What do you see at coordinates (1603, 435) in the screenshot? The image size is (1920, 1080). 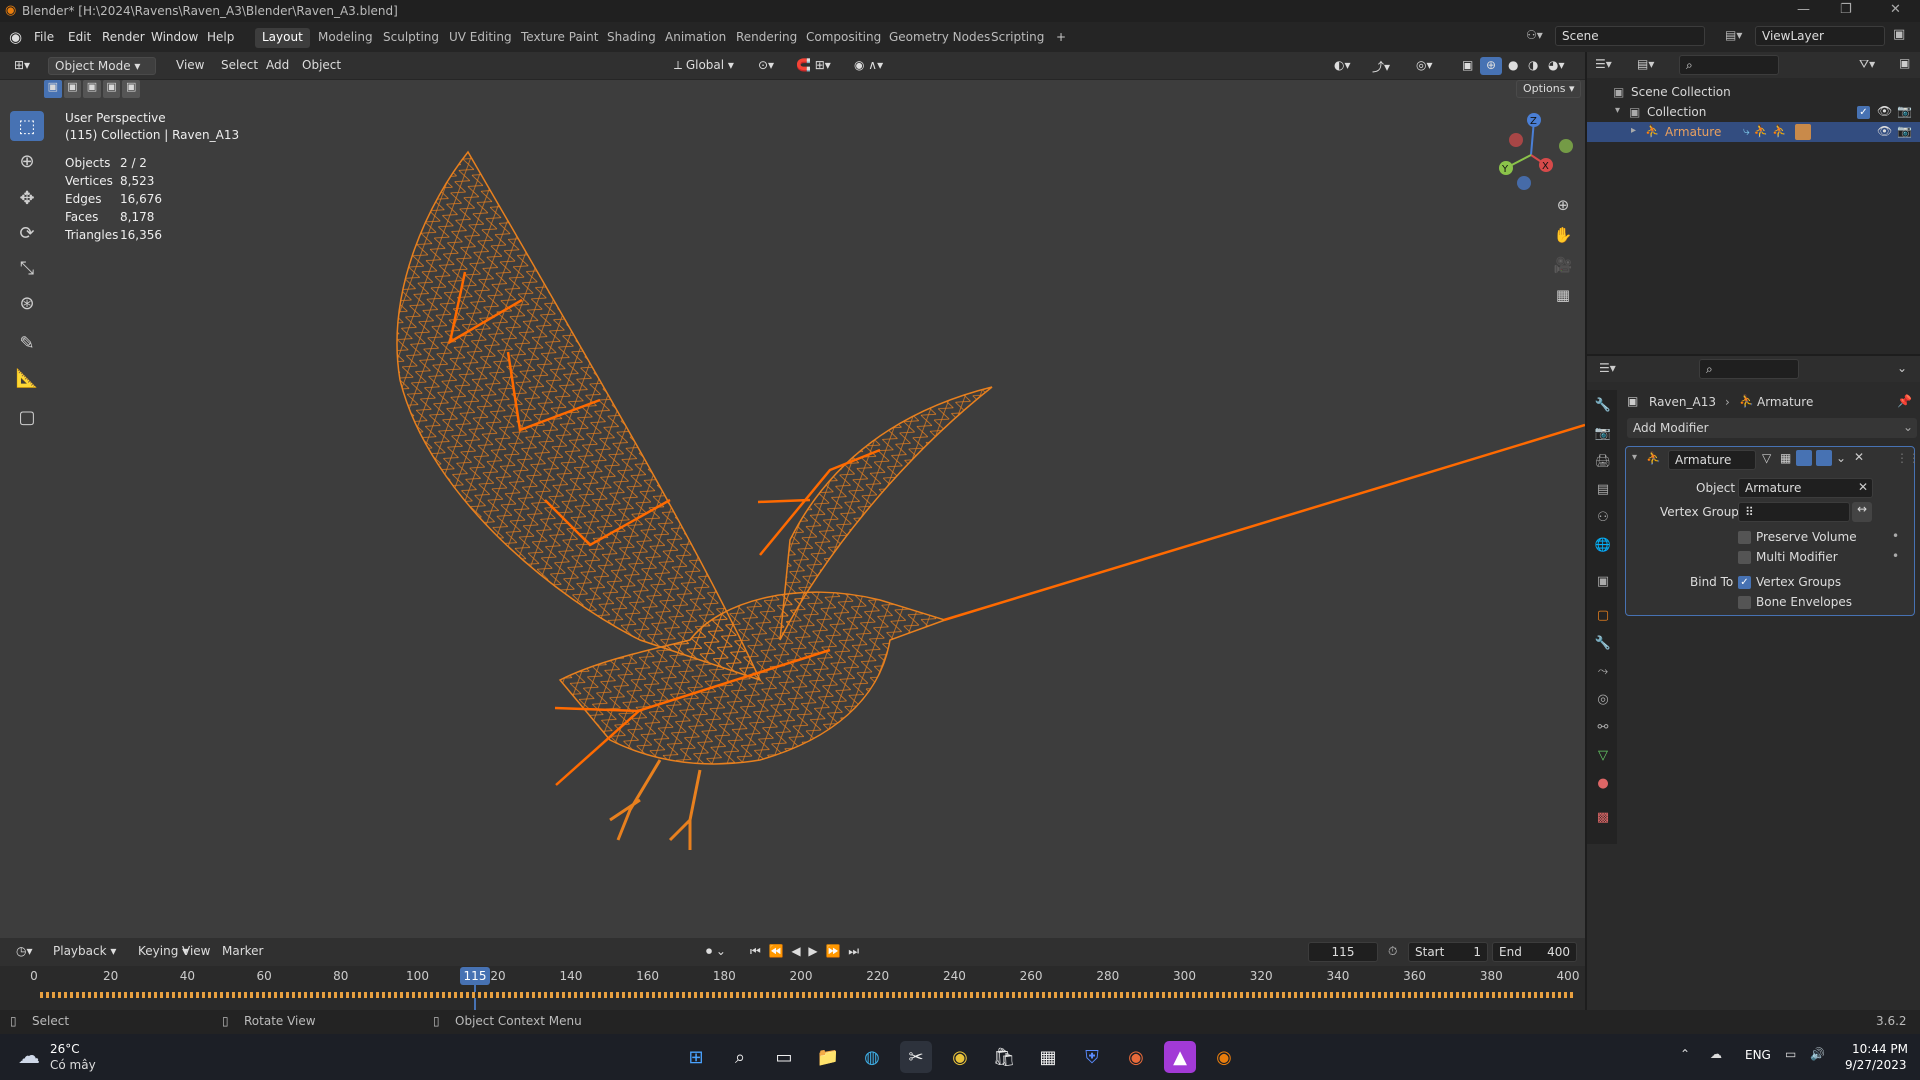 I see `render-tab-icon: 📷` at bounding box center [1603, 435].